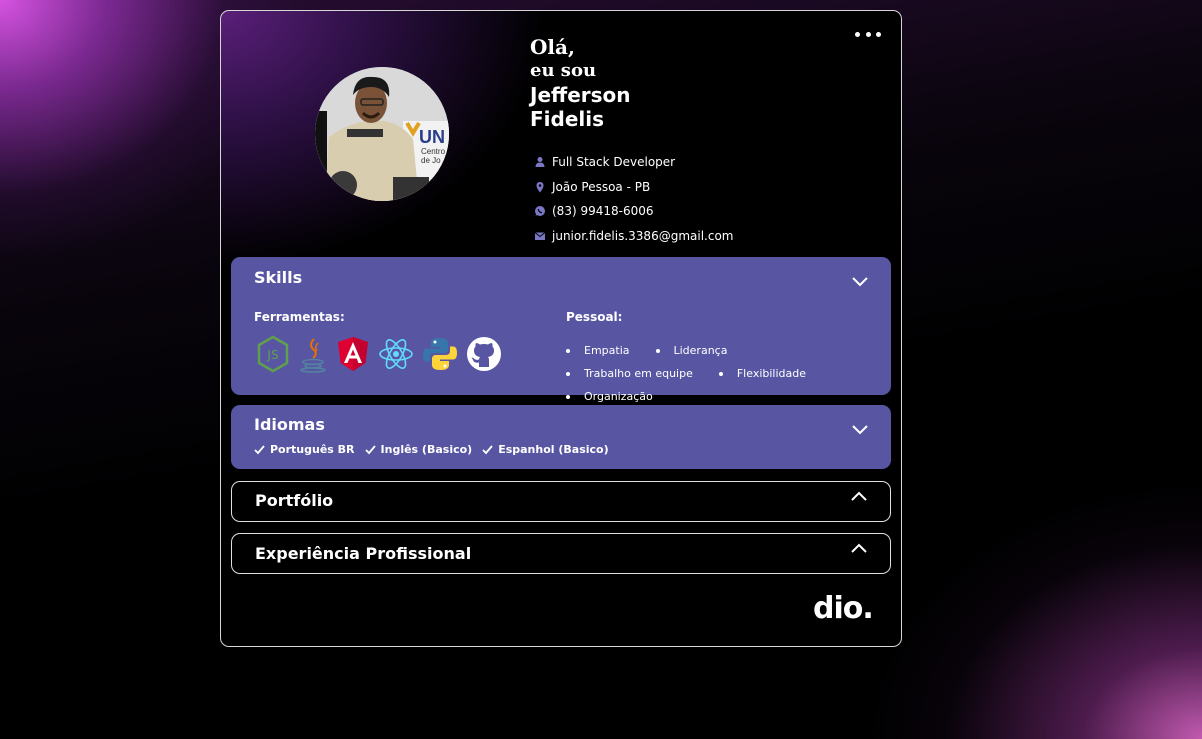  Describe the element at coordinates (540, 187) in the screenshot. I see `location-pin-icon` at that location.